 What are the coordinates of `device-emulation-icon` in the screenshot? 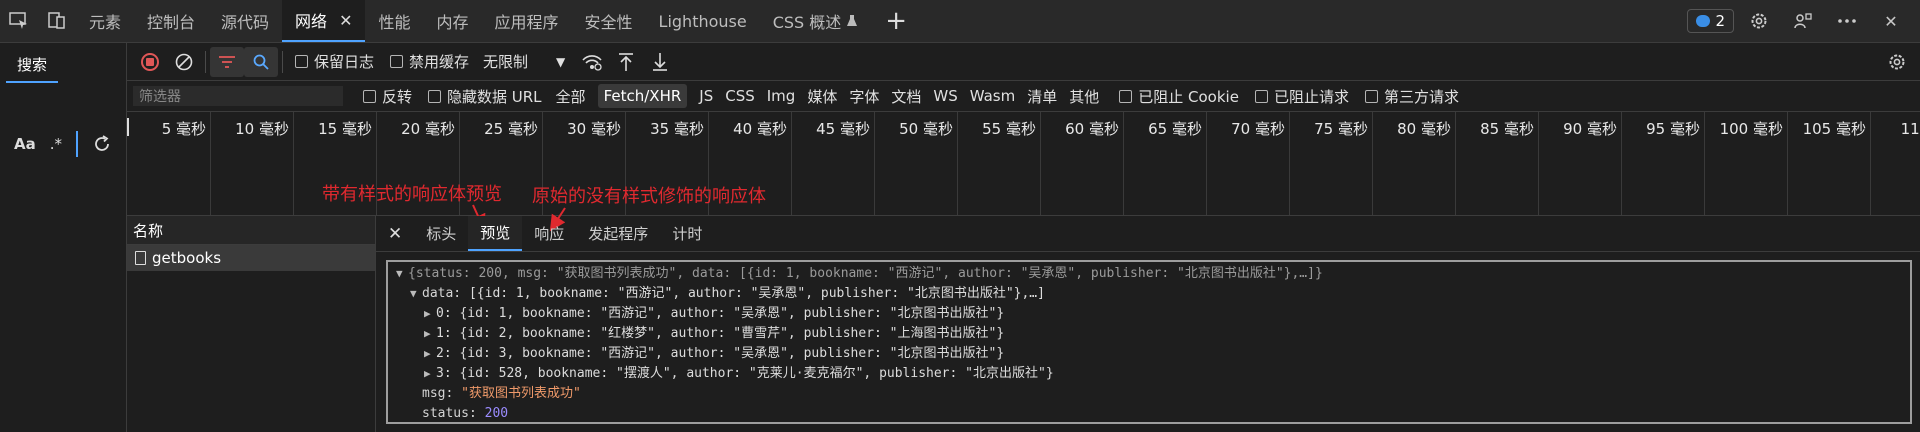 It's located at (57, 21).